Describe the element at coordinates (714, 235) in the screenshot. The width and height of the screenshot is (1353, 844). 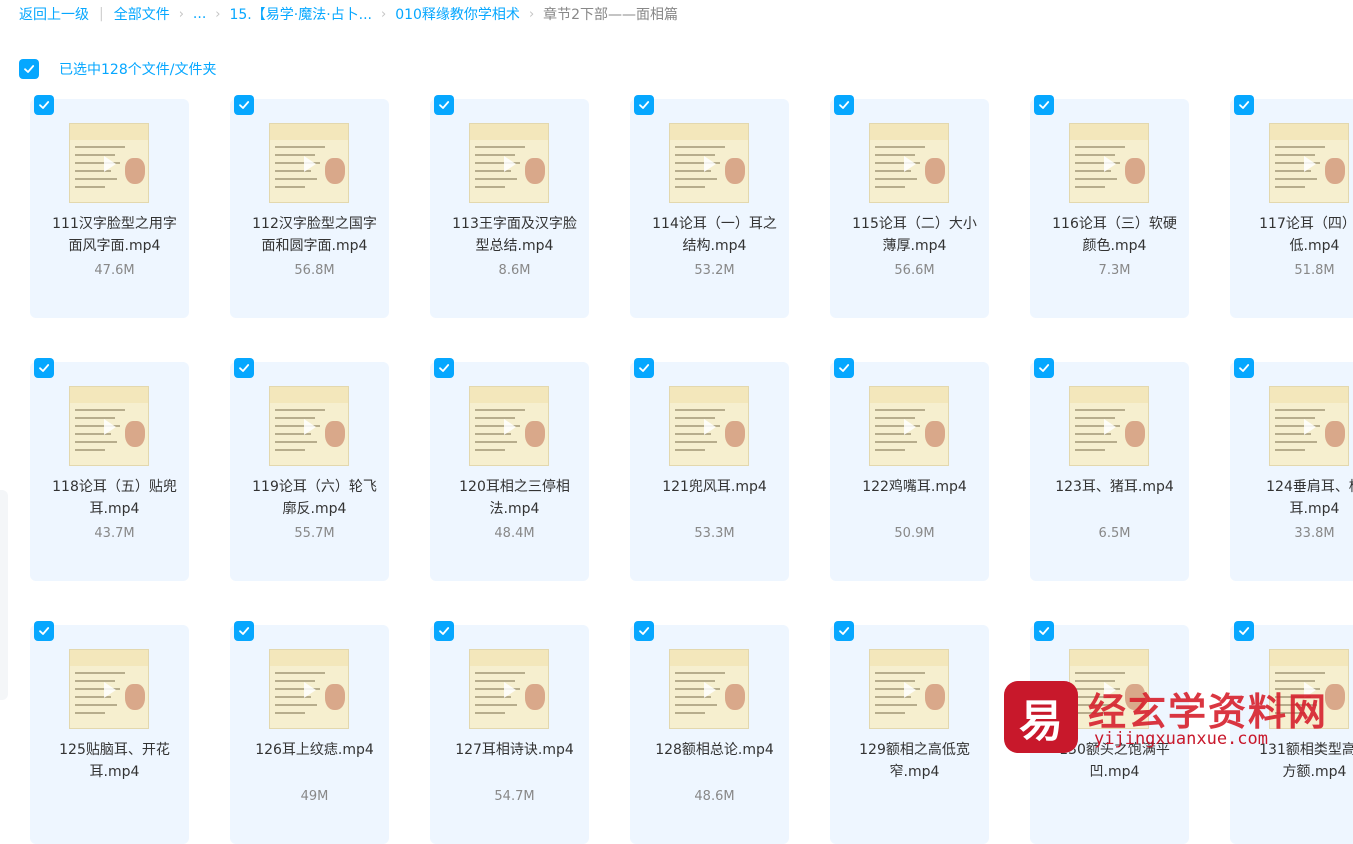
I see `file-name: 114论耳（一）耳之 结构.mp4` at that location.